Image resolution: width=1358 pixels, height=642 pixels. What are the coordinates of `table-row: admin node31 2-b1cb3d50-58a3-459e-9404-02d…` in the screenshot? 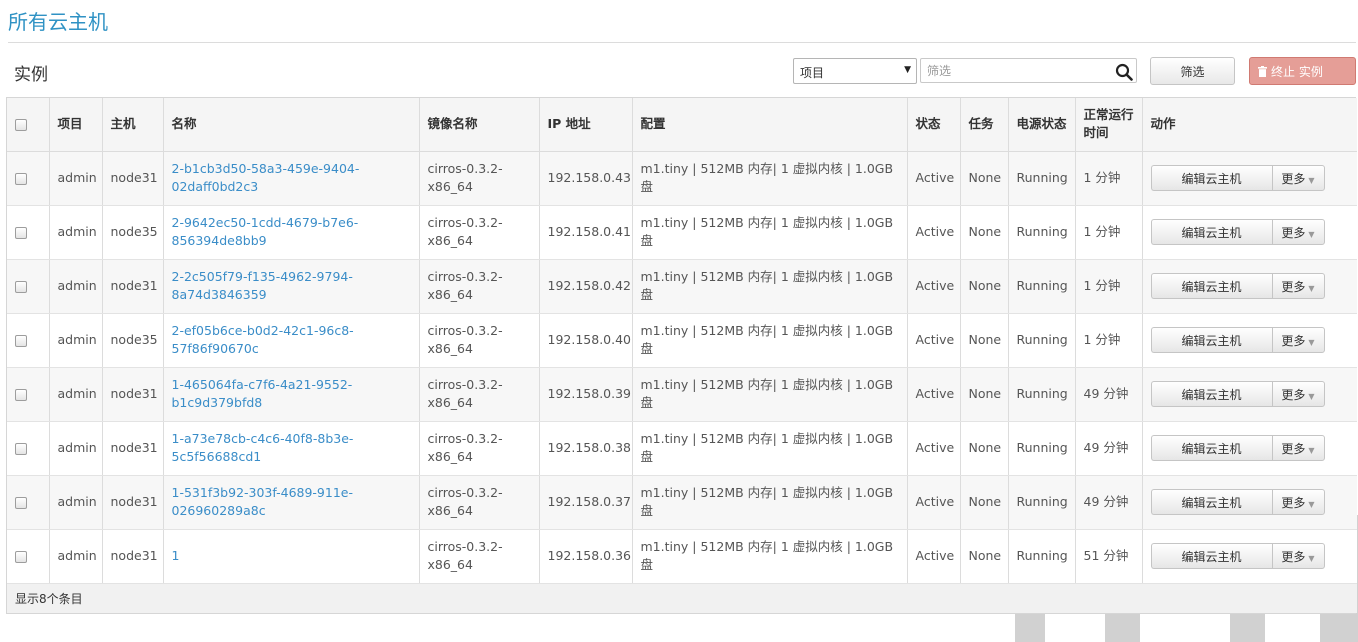 It's located at (682, 178).